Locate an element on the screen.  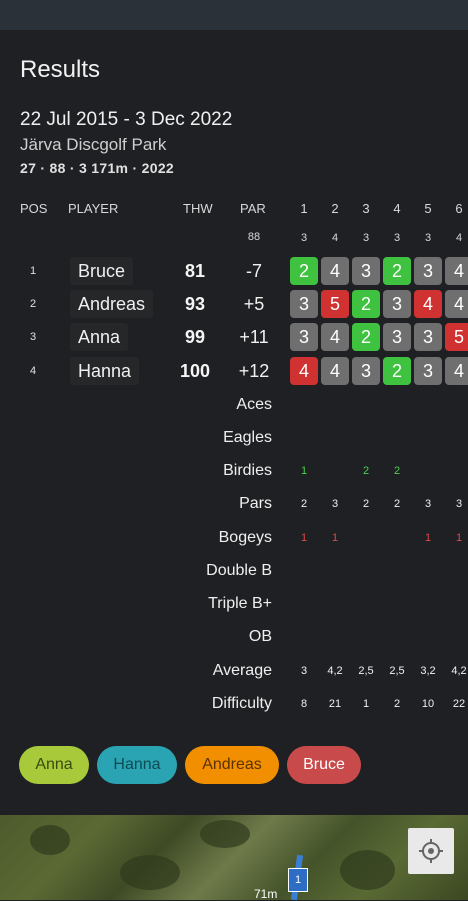
stat-value: 3,2 is located at coordinates (428, 671).